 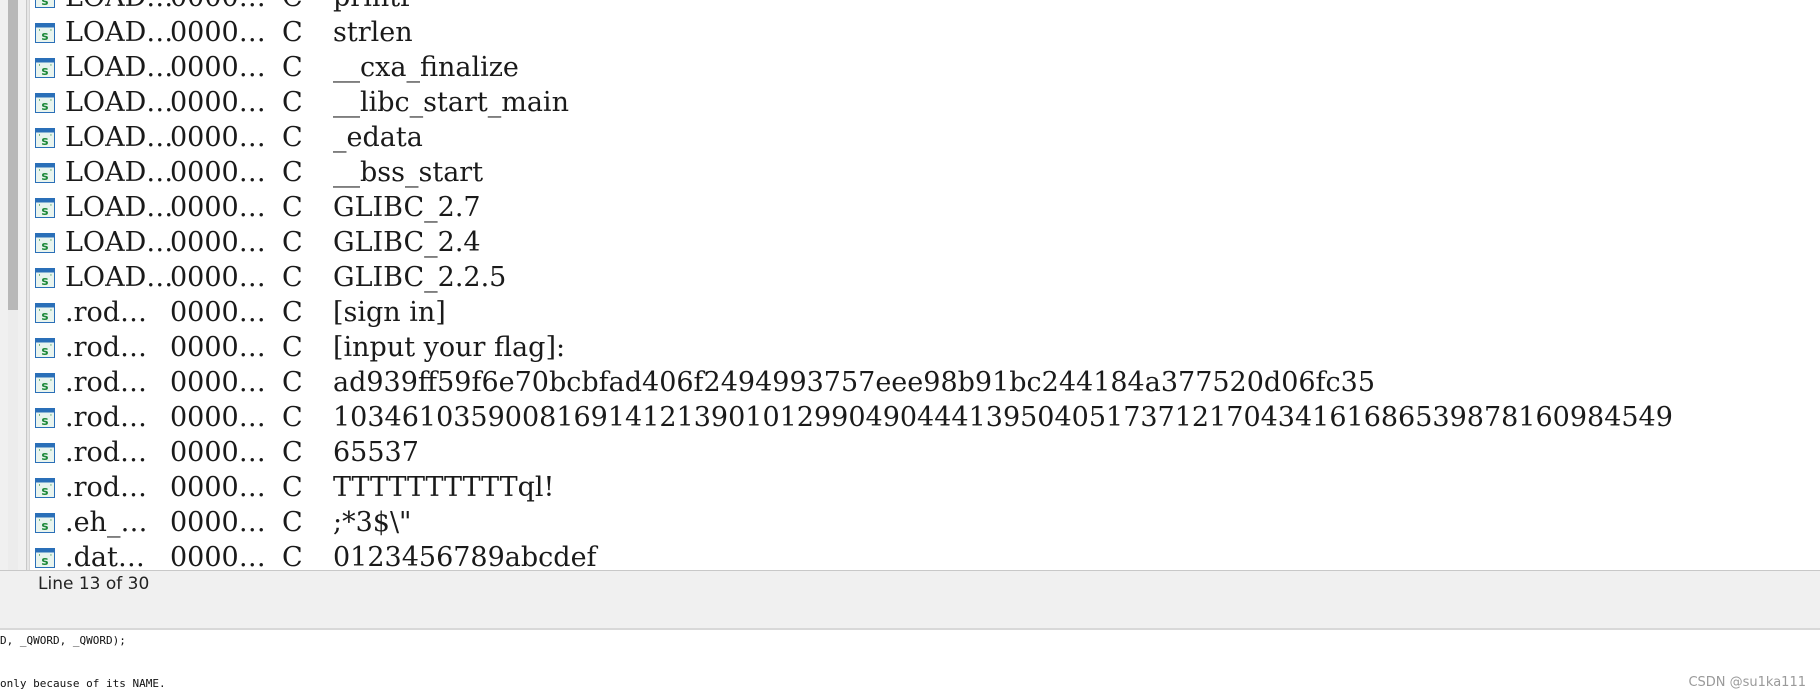 I want to click on string-row: s ' ' LOAD… 0000… C GLIBC_2.2.5, so click(x=925, y=277).